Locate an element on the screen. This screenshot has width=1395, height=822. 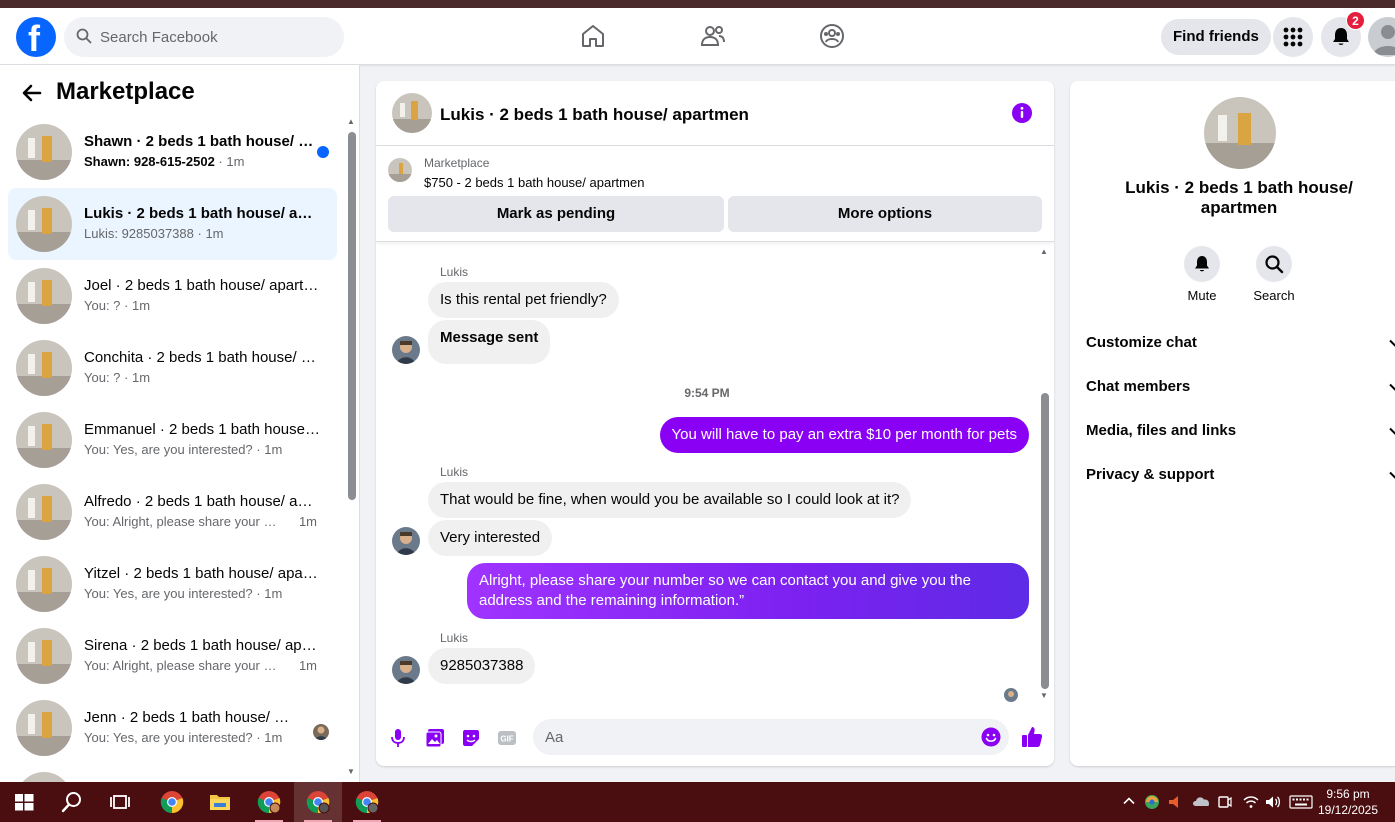
chat-details-thumbnail is located at coordinates (1240, 133).